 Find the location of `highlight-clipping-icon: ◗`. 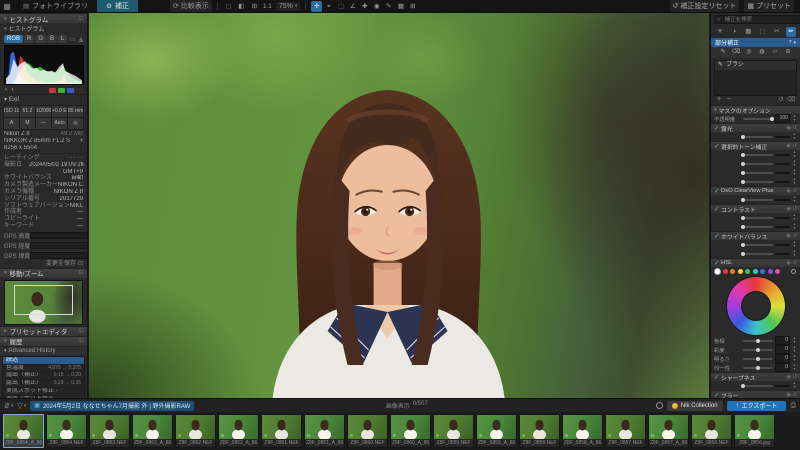

highlight-clipping-icon: ◗ is located at coordinates (13, 90).